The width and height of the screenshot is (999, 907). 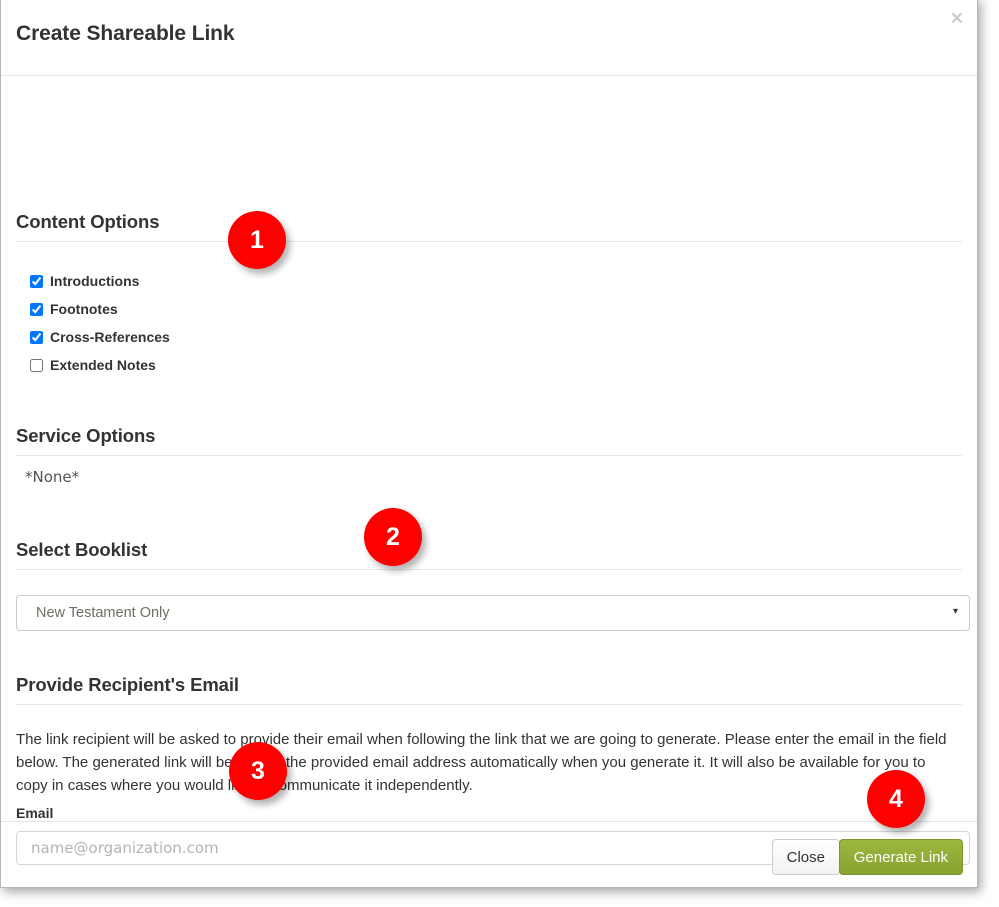 What do you see at coordinates (94, 281) in the screenshot?
I see `checkbox-label-introductions: Introductions` at bounding box center [94, 281].